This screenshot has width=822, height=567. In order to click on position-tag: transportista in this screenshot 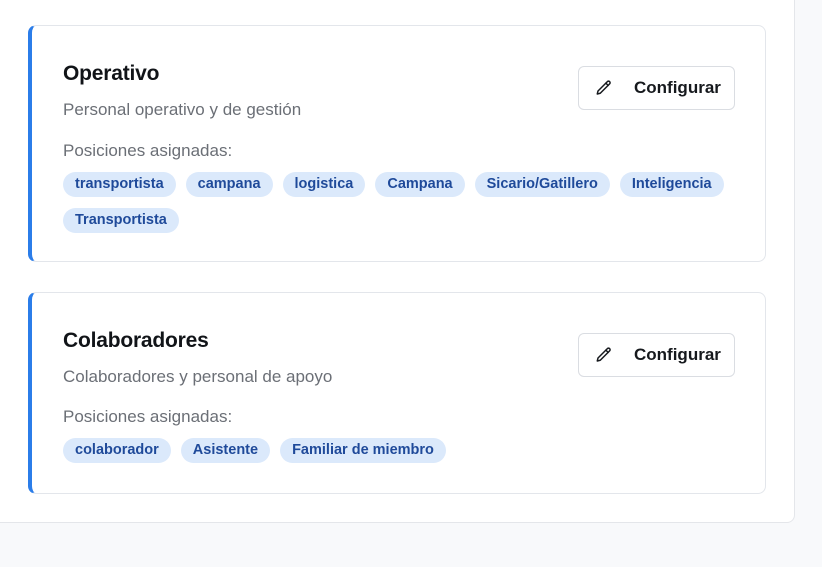, I will do `click(119, 184)`.